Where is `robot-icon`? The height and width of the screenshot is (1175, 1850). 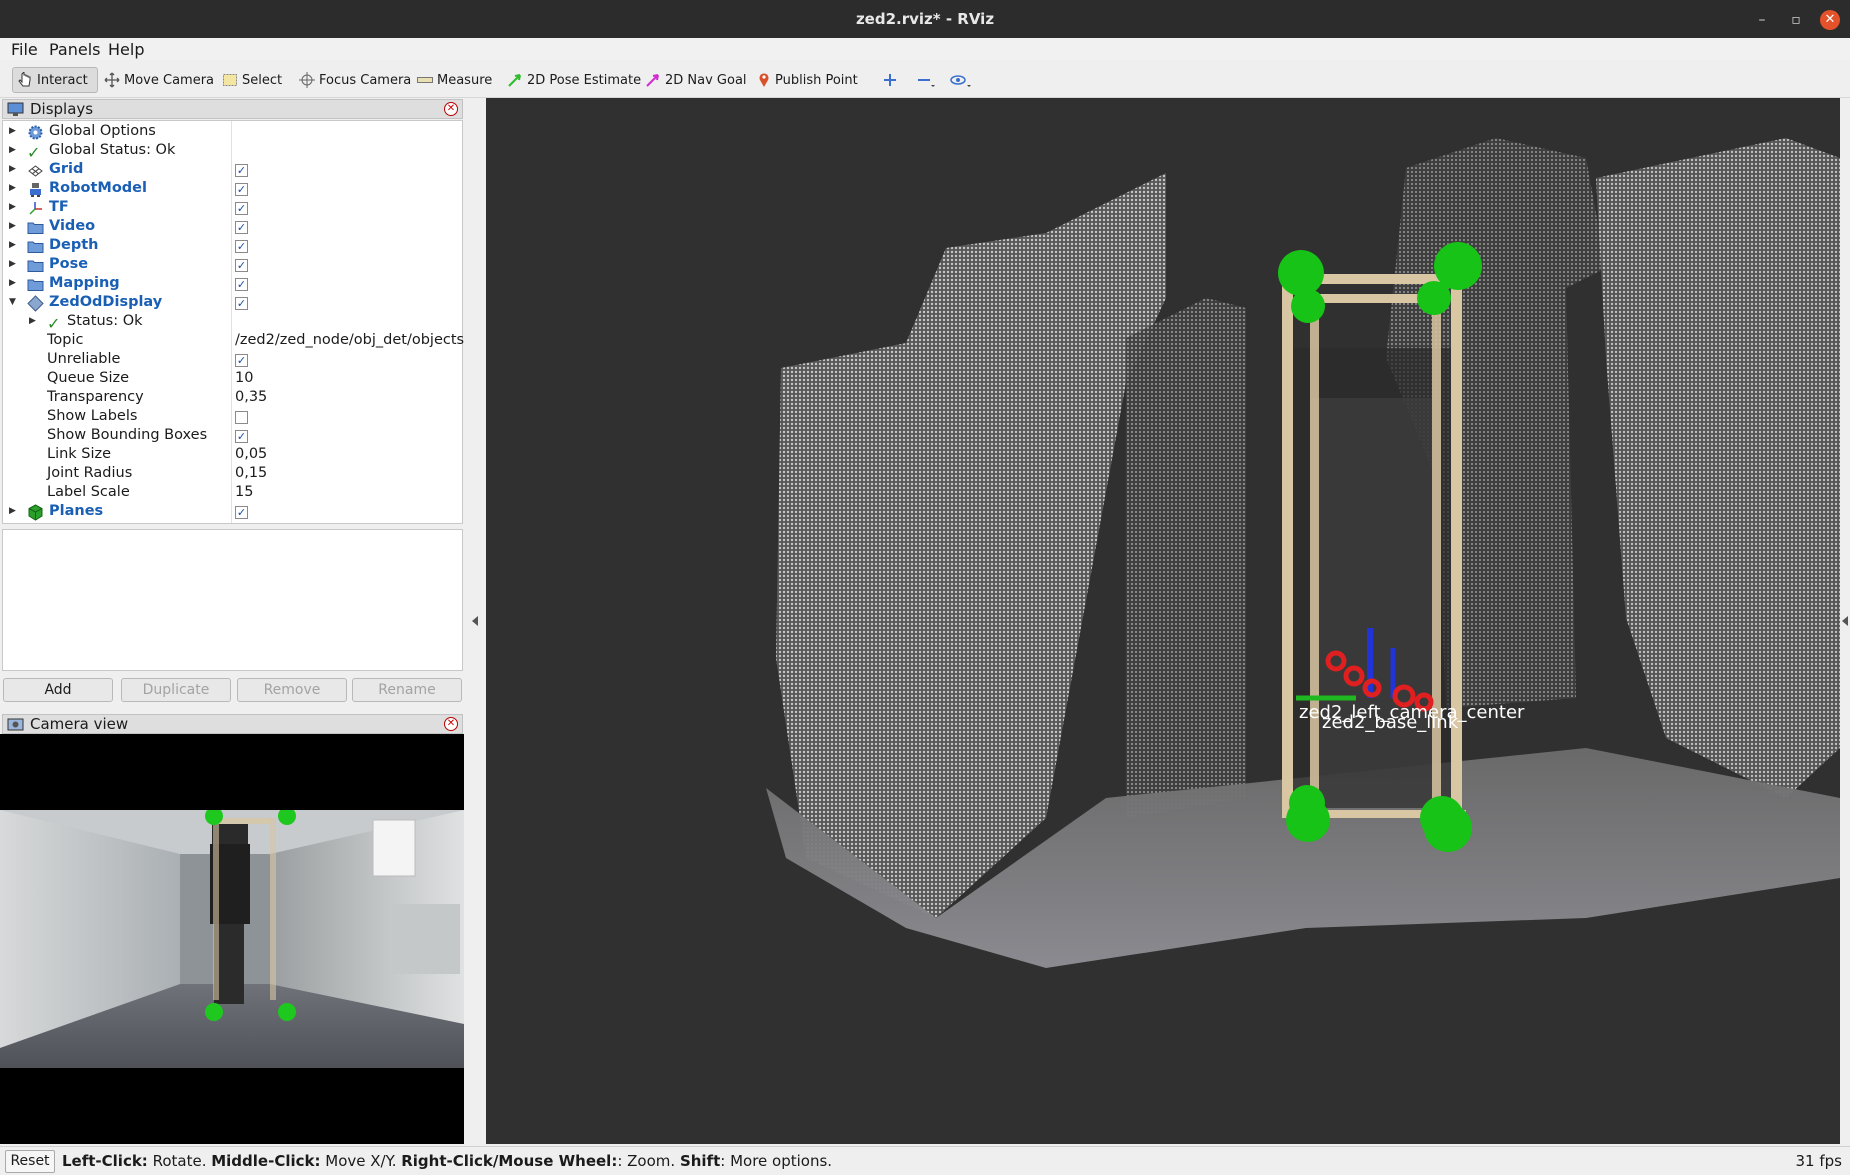 robot-icon is located at coordinates (35, 190).